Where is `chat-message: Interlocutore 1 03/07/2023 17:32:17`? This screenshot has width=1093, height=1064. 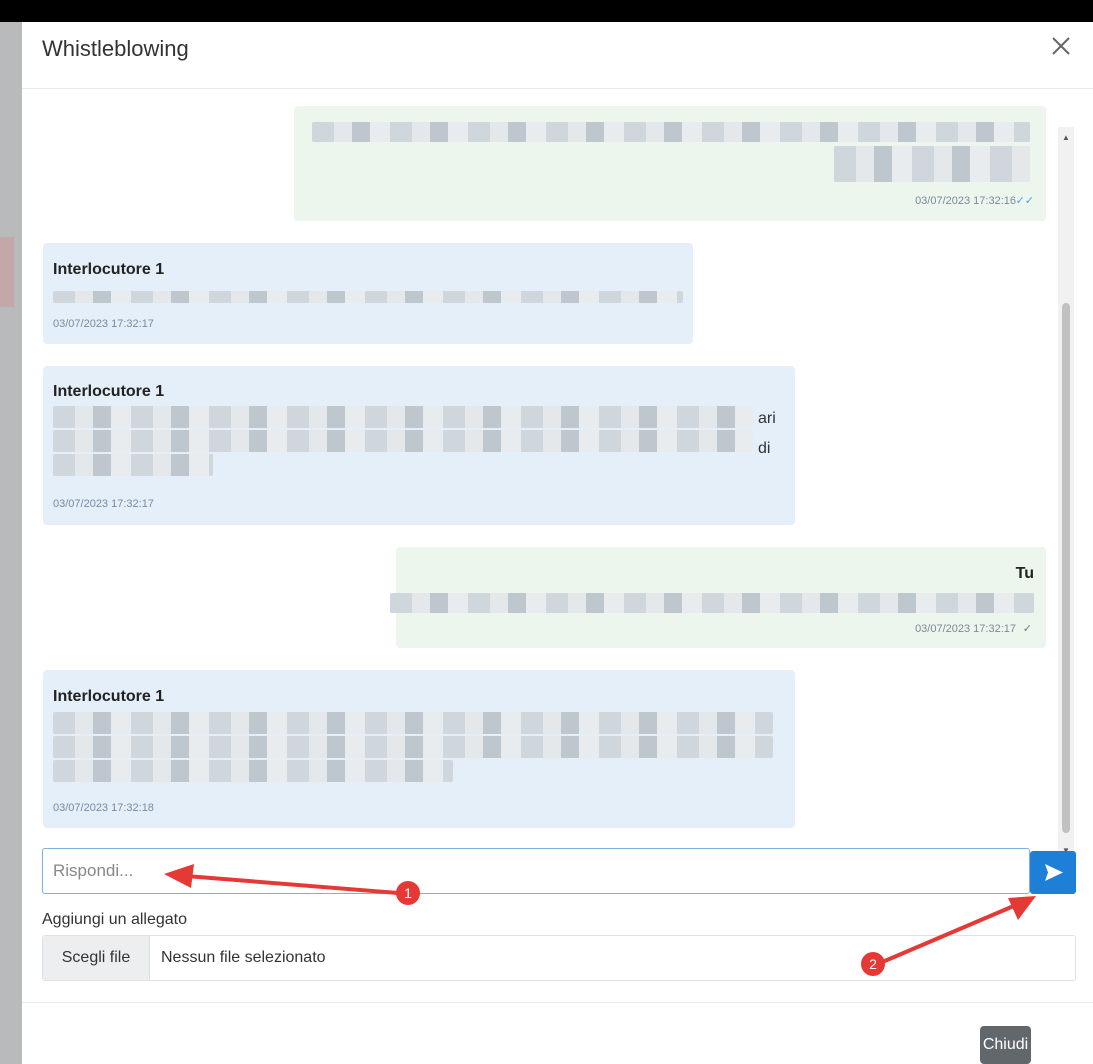 chat-message: Interlocutore 1 03/07/2023 17:32:17 is located at coordinates (368, 293).